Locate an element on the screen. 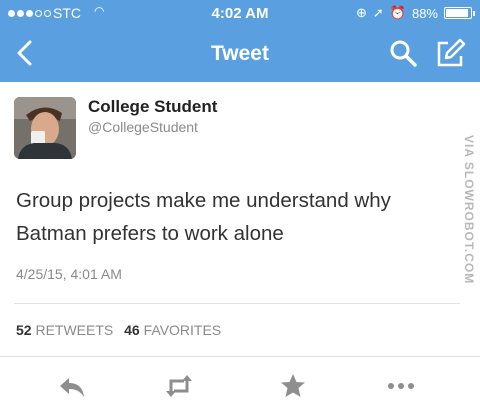  tweet-stats: 52 RETWEETS 46 FAVORITES is located at coordinates (118, 330).